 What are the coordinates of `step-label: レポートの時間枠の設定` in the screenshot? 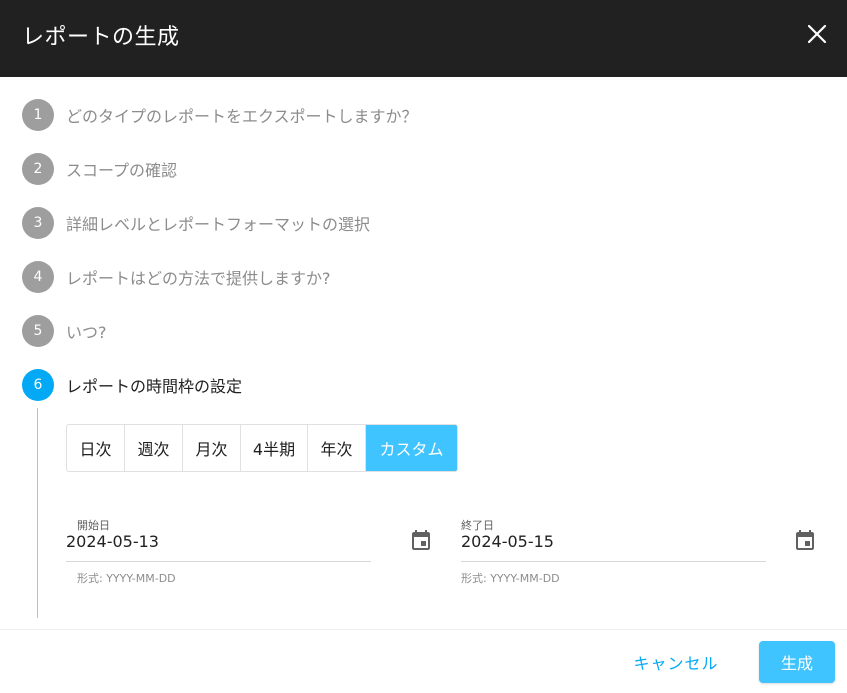 It's located at (154, 386).